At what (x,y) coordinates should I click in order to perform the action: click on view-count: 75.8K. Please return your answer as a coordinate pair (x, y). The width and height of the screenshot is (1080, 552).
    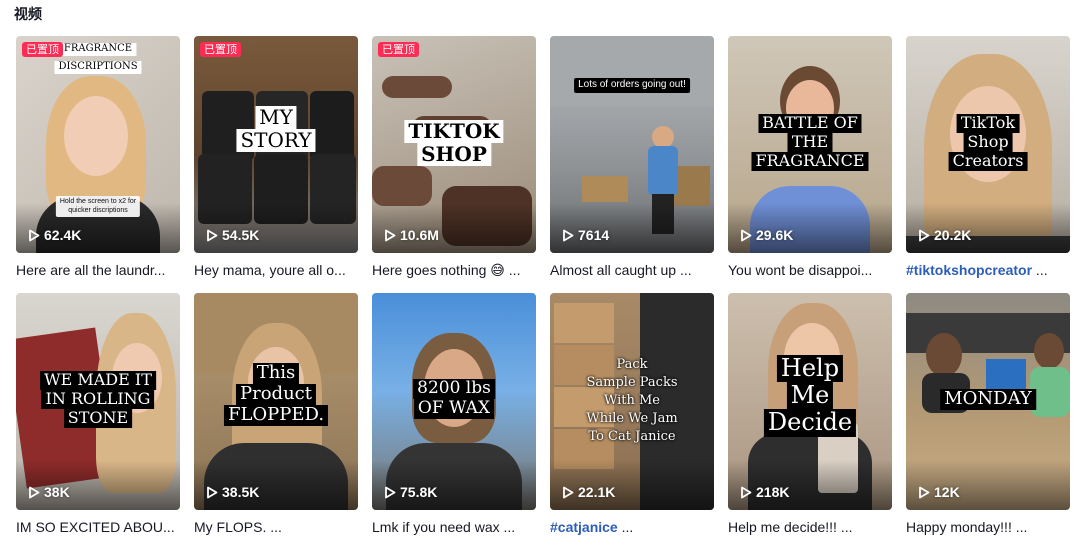
    Looking at the image, I should click on (410, 492).